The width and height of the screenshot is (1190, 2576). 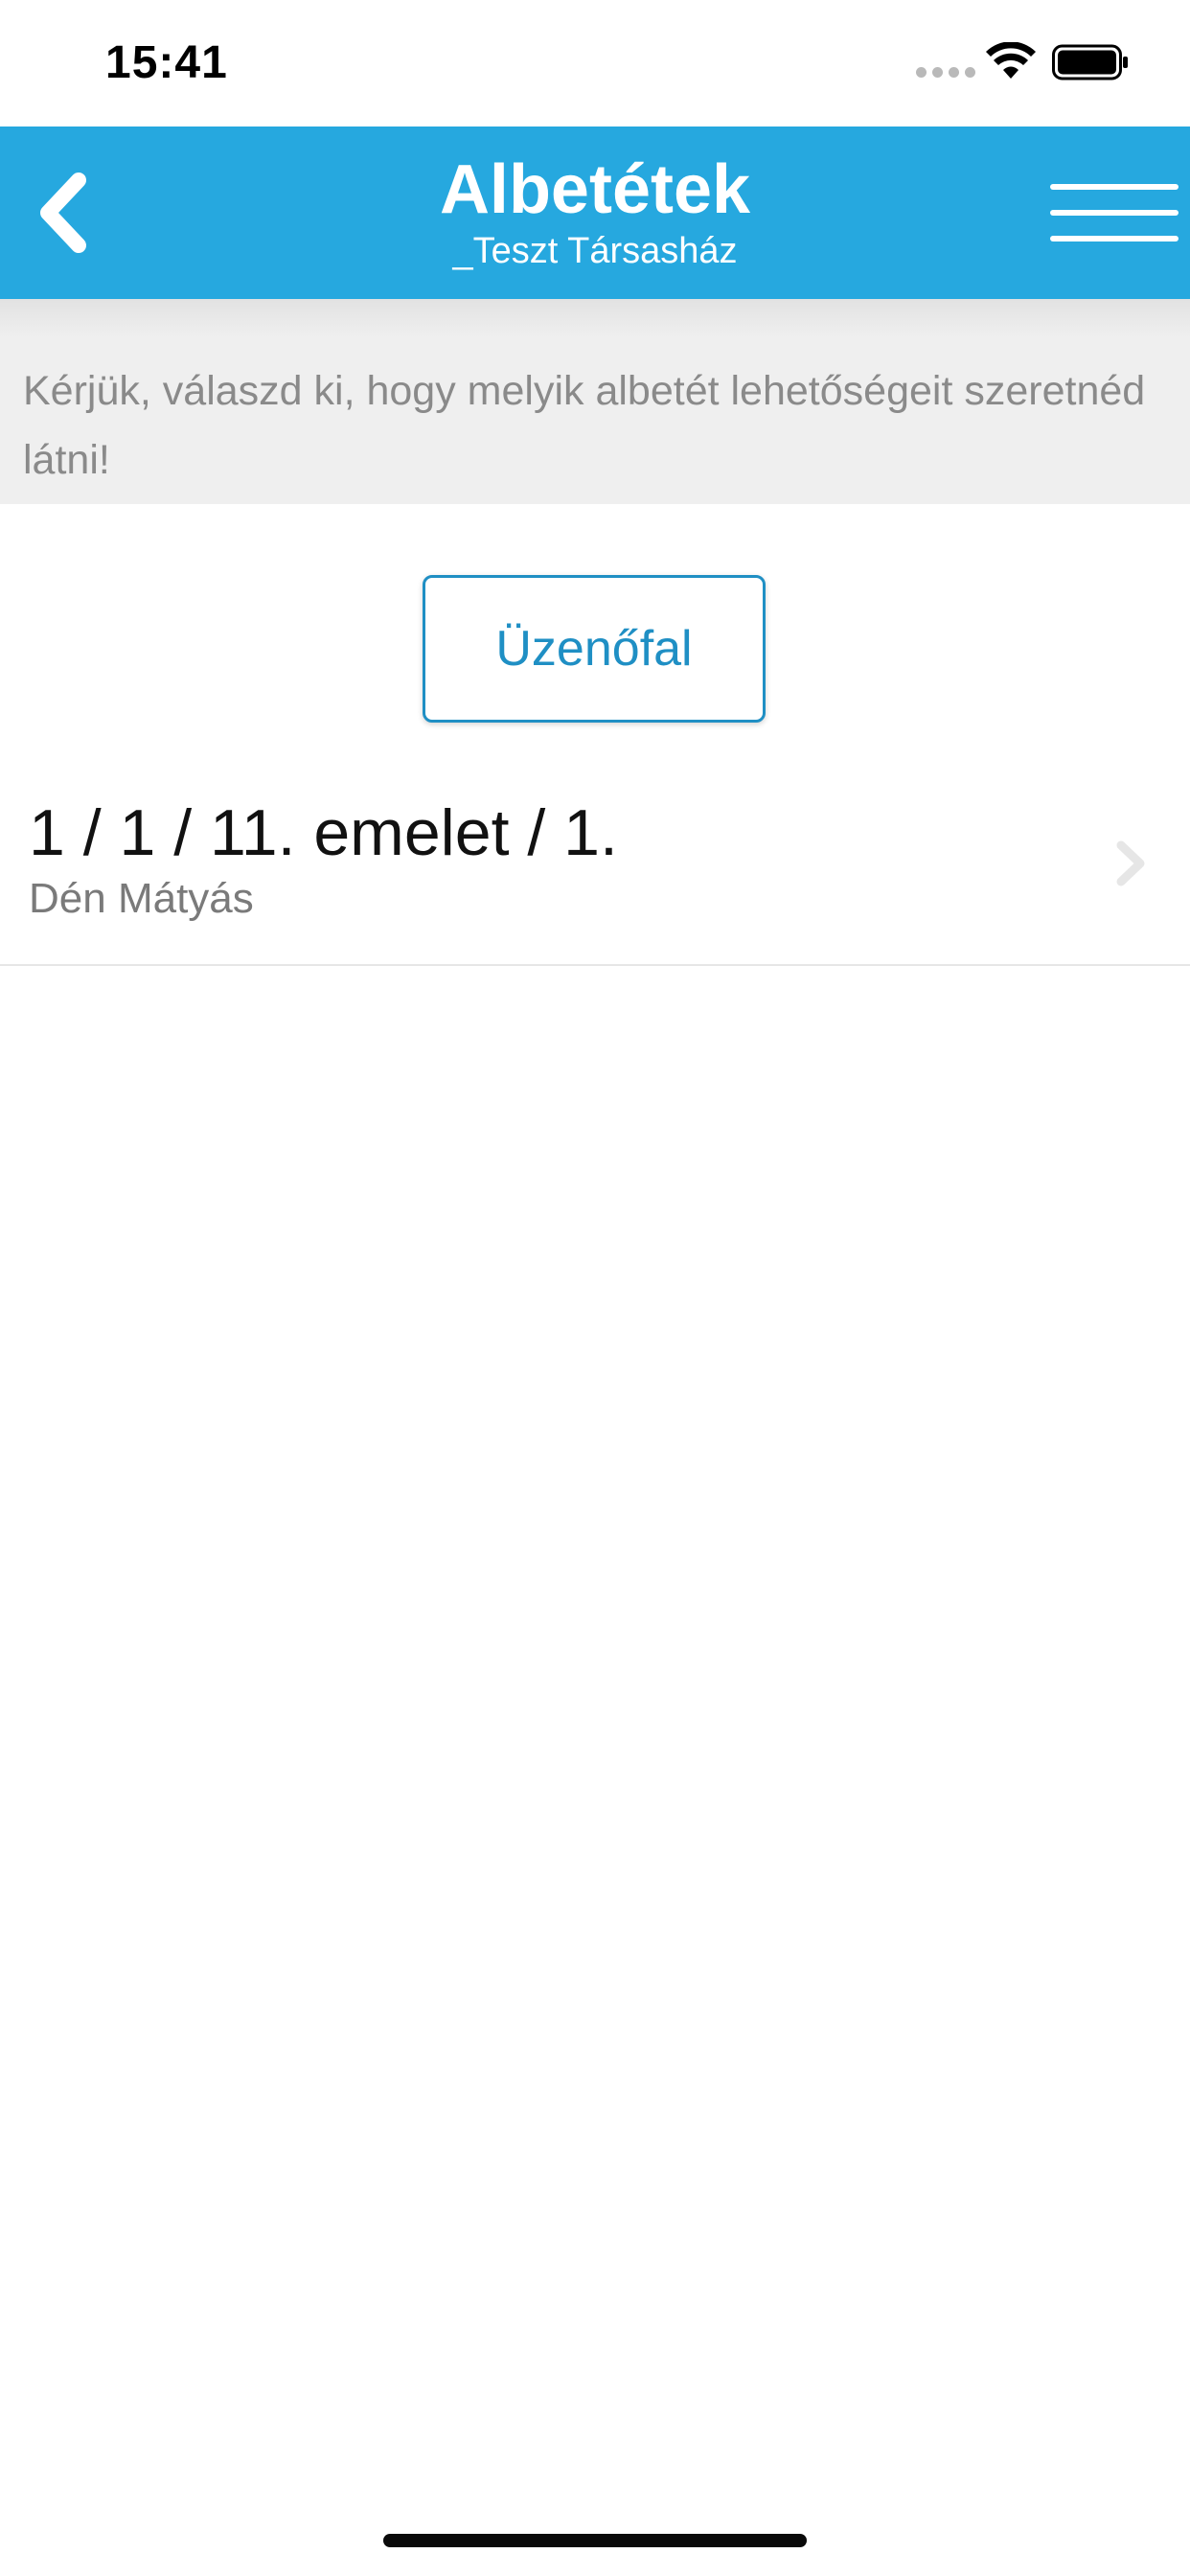 I want to click on unit-title: 1 / 1 / 11. emelet / 1., so click(x=324, y=832).